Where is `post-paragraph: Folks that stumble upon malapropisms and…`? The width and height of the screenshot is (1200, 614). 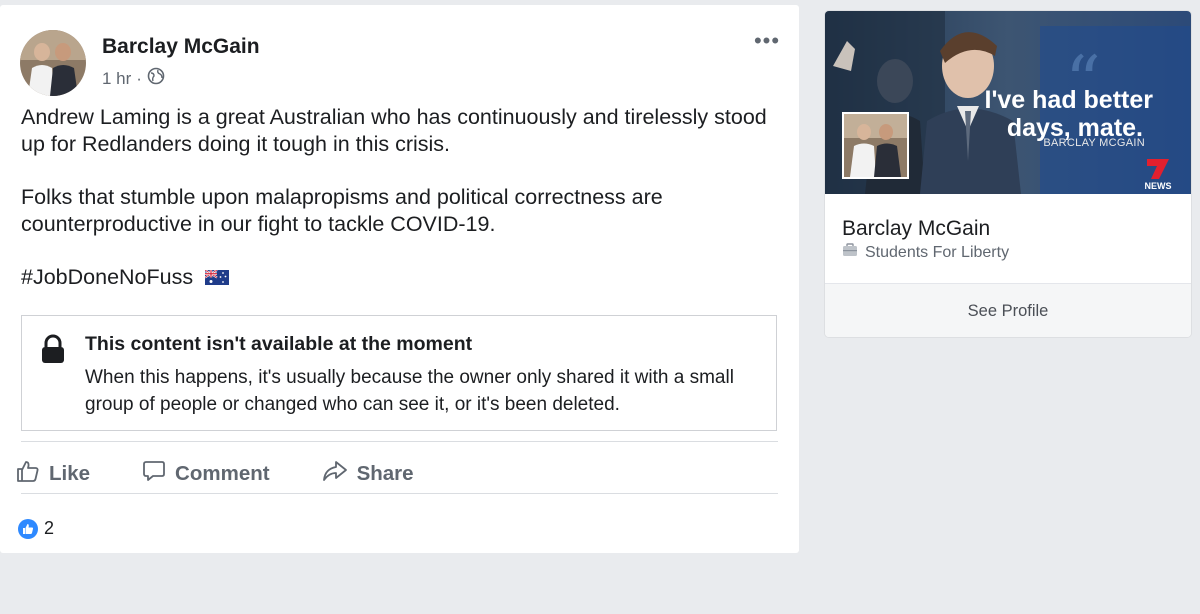 post-paragraph: Folks that stumble upon malapropisms and… is located at coordinates (342, 210).